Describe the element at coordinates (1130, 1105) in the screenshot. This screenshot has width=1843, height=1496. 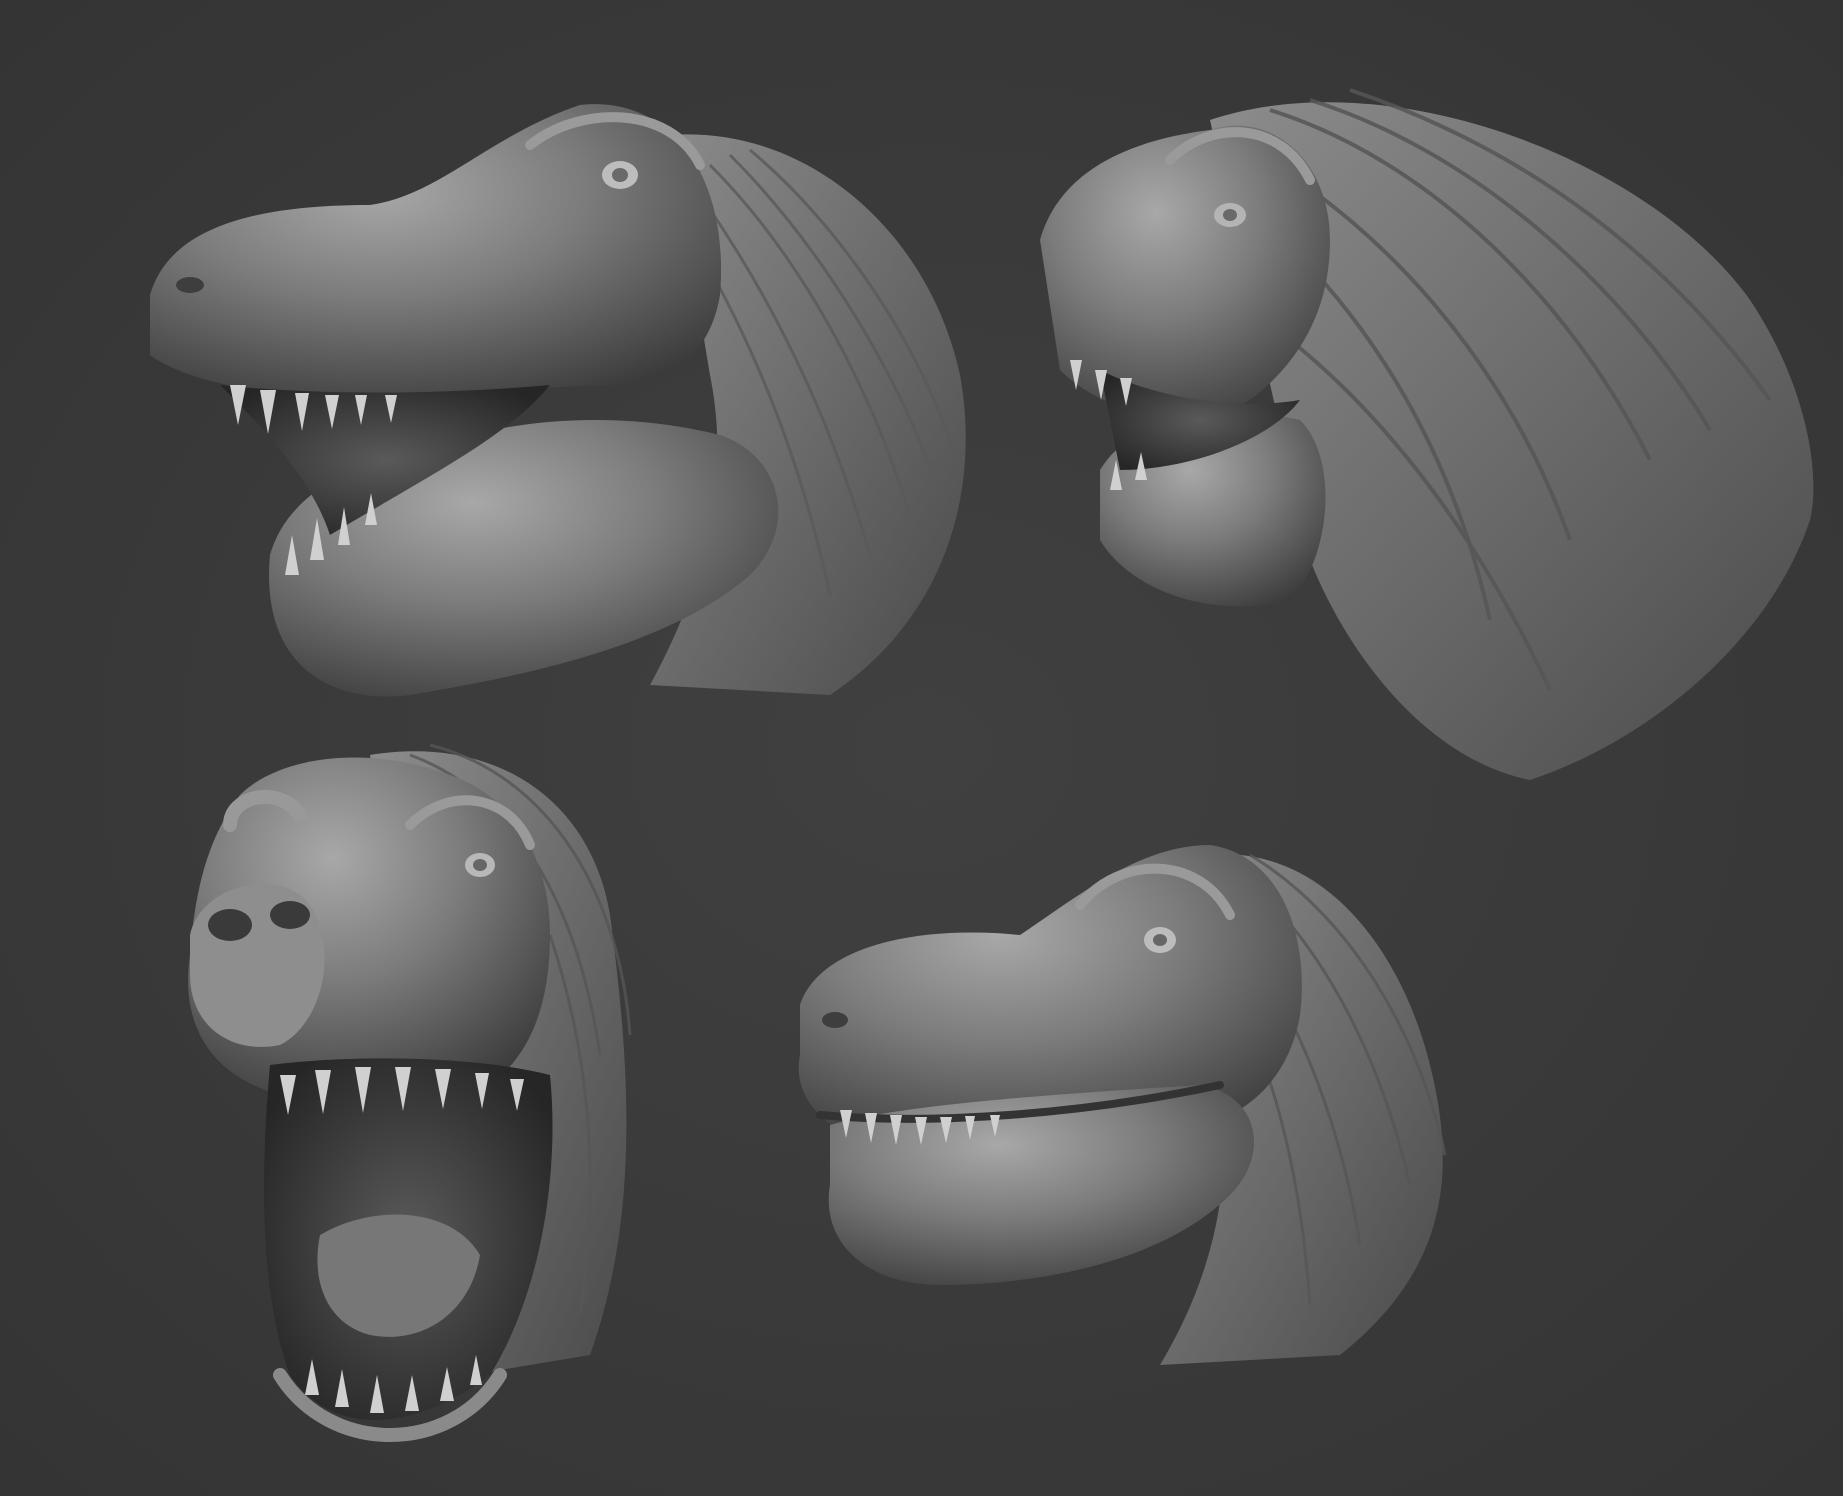
I see `trex-head-closed-mouth` at that location.